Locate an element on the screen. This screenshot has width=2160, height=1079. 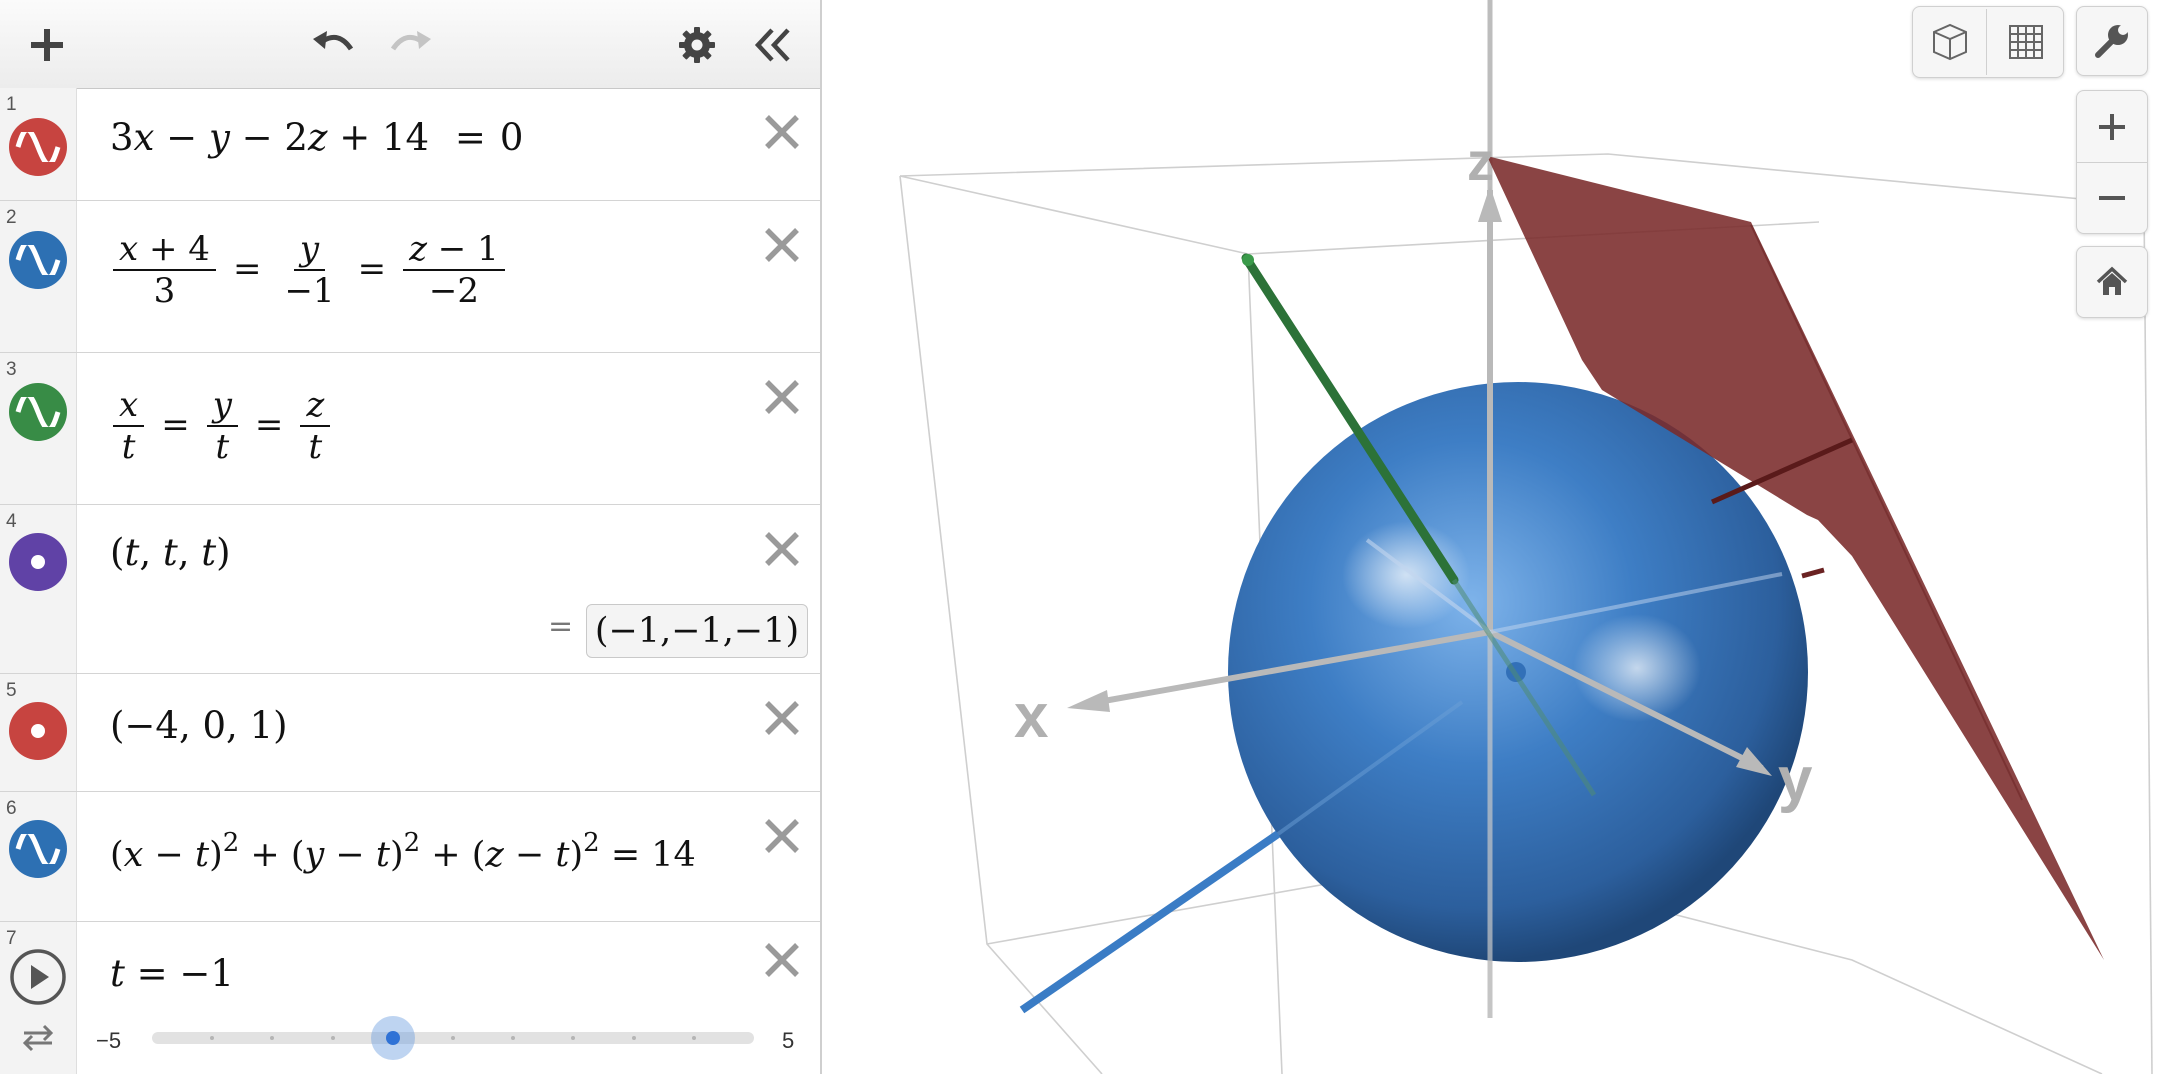
zoom-in-icon is located at coordinates (2112, 126).